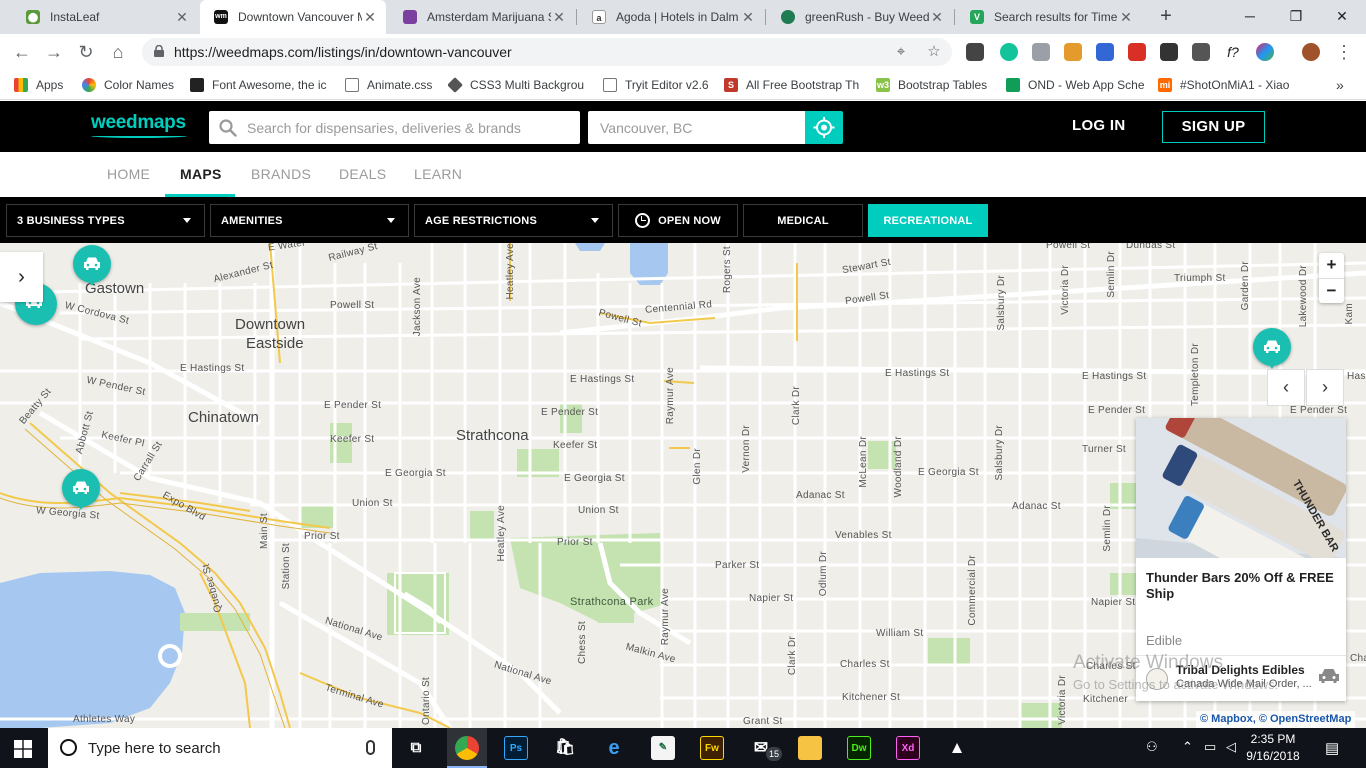  Describe the element at coordinates (901, 52) in the screenshot. I see `location-blocked-icon: ⌖` at that location.